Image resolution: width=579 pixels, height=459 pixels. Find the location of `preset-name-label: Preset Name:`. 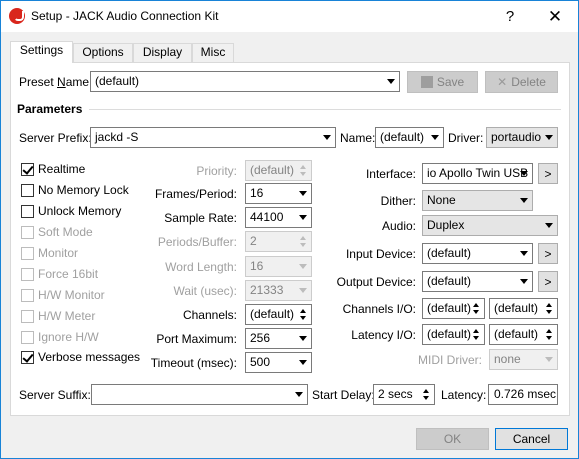

preset-name-label: Preset Name: is located at coordinates (56, 82).